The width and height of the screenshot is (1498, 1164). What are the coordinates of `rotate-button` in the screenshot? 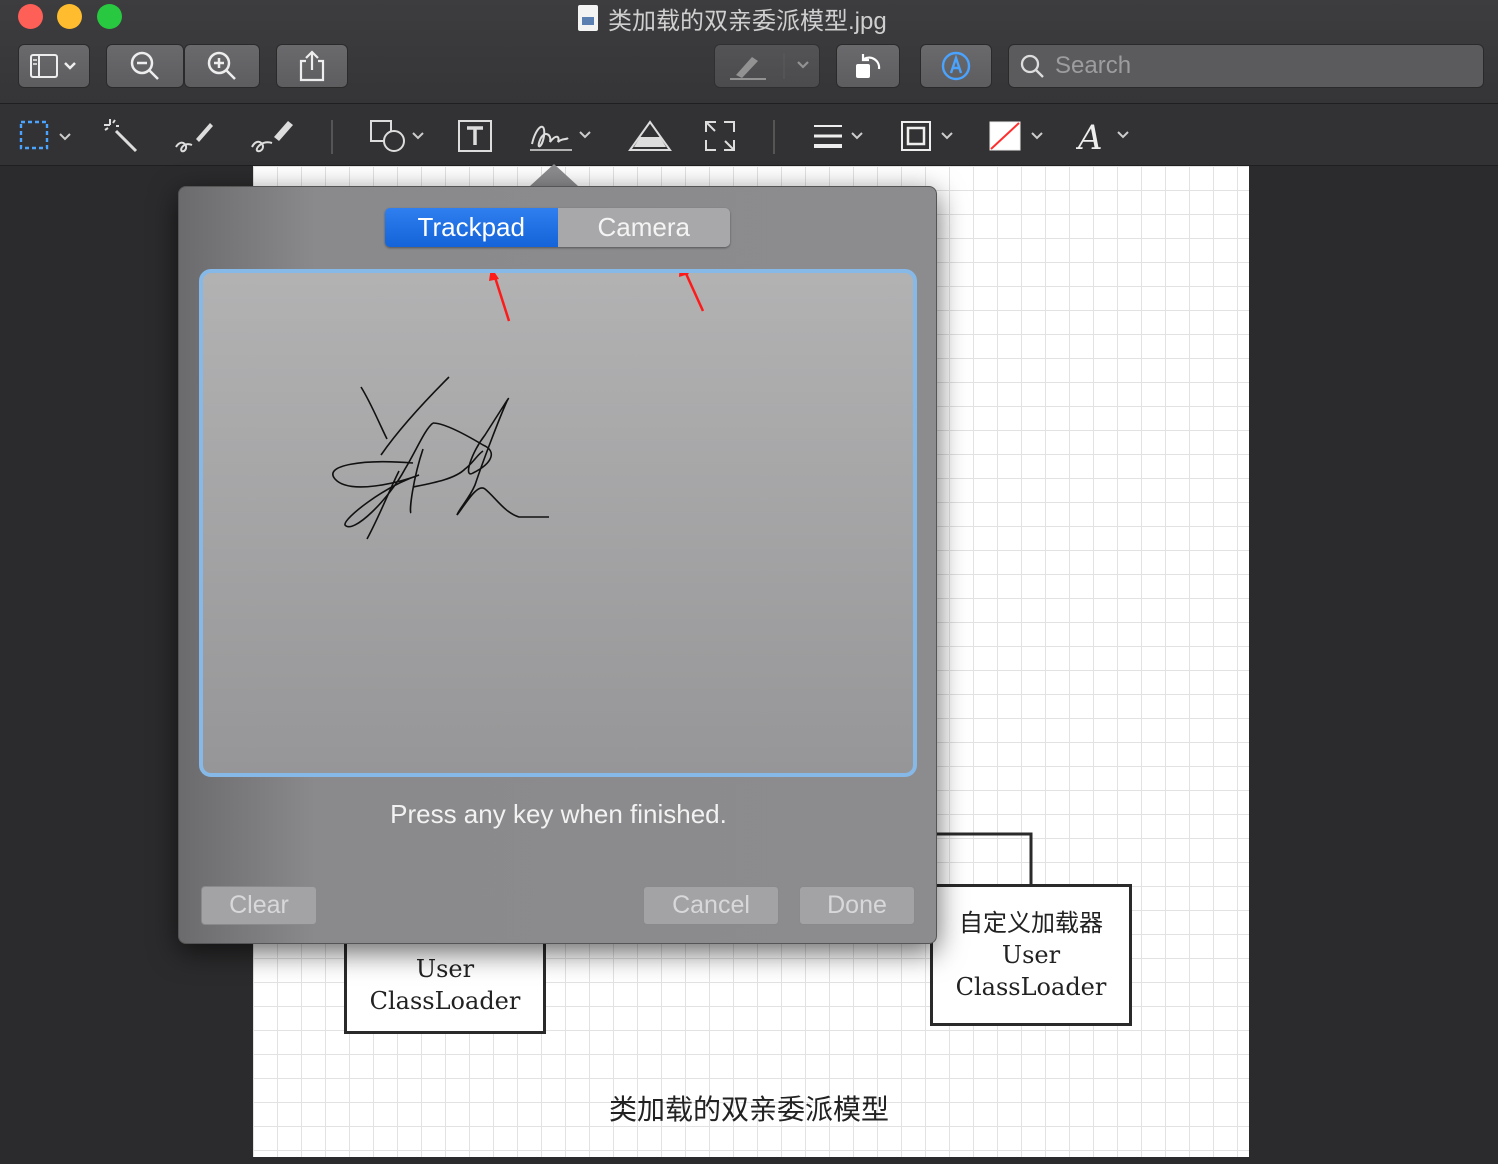 It's located at (868, 66).